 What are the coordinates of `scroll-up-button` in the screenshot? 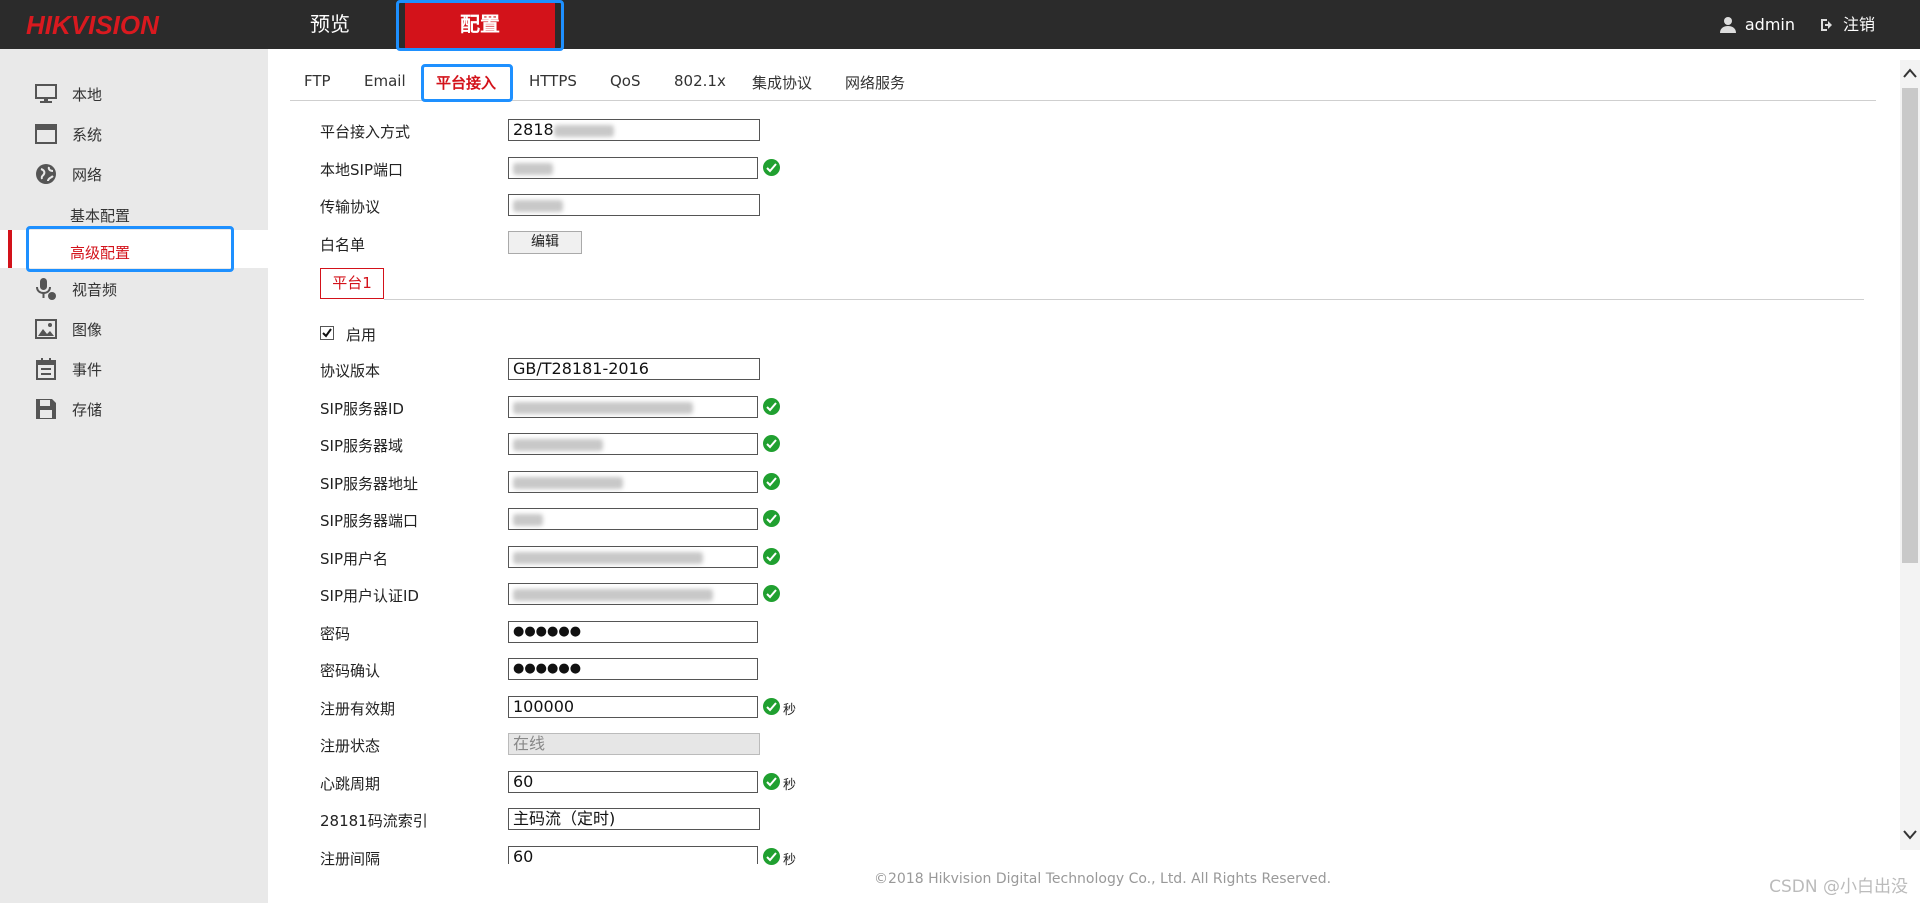 It's located at (1910, 76).